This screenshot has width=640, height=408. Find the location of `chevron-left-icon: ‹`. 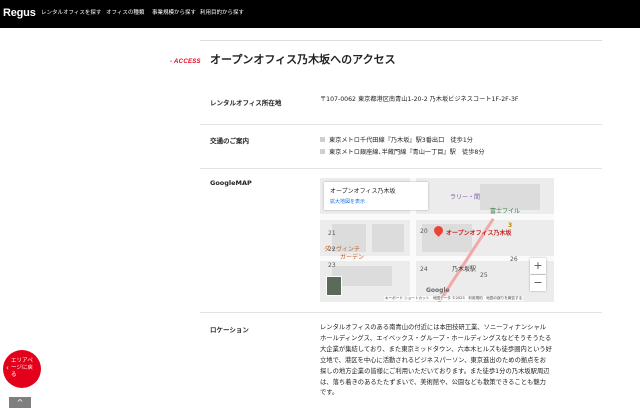

chevron-left-icon: ‹ is located at coordinates (7, 368).